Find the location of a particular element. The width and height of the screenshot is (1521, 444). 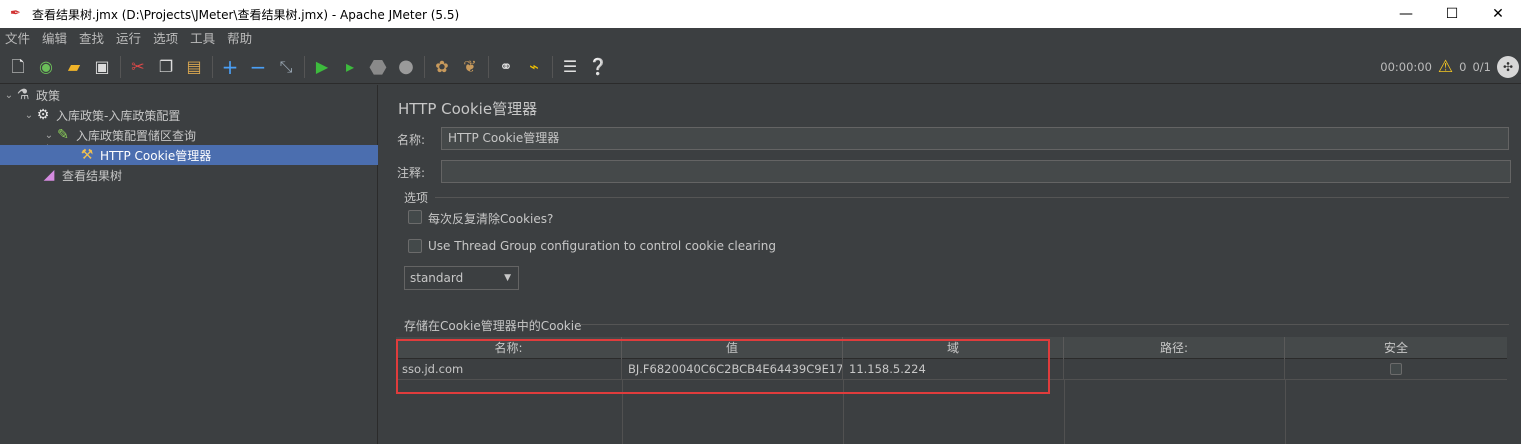

tree-item-label: HTTP Cookie管理器 is located at coordinates (156, 155).